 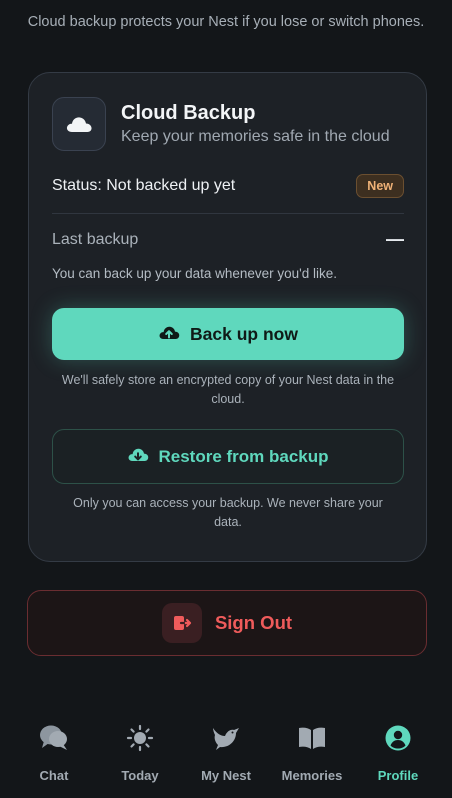 I want to click on backup-status: Status: Not backed up yet, so click(x=144, y=185).